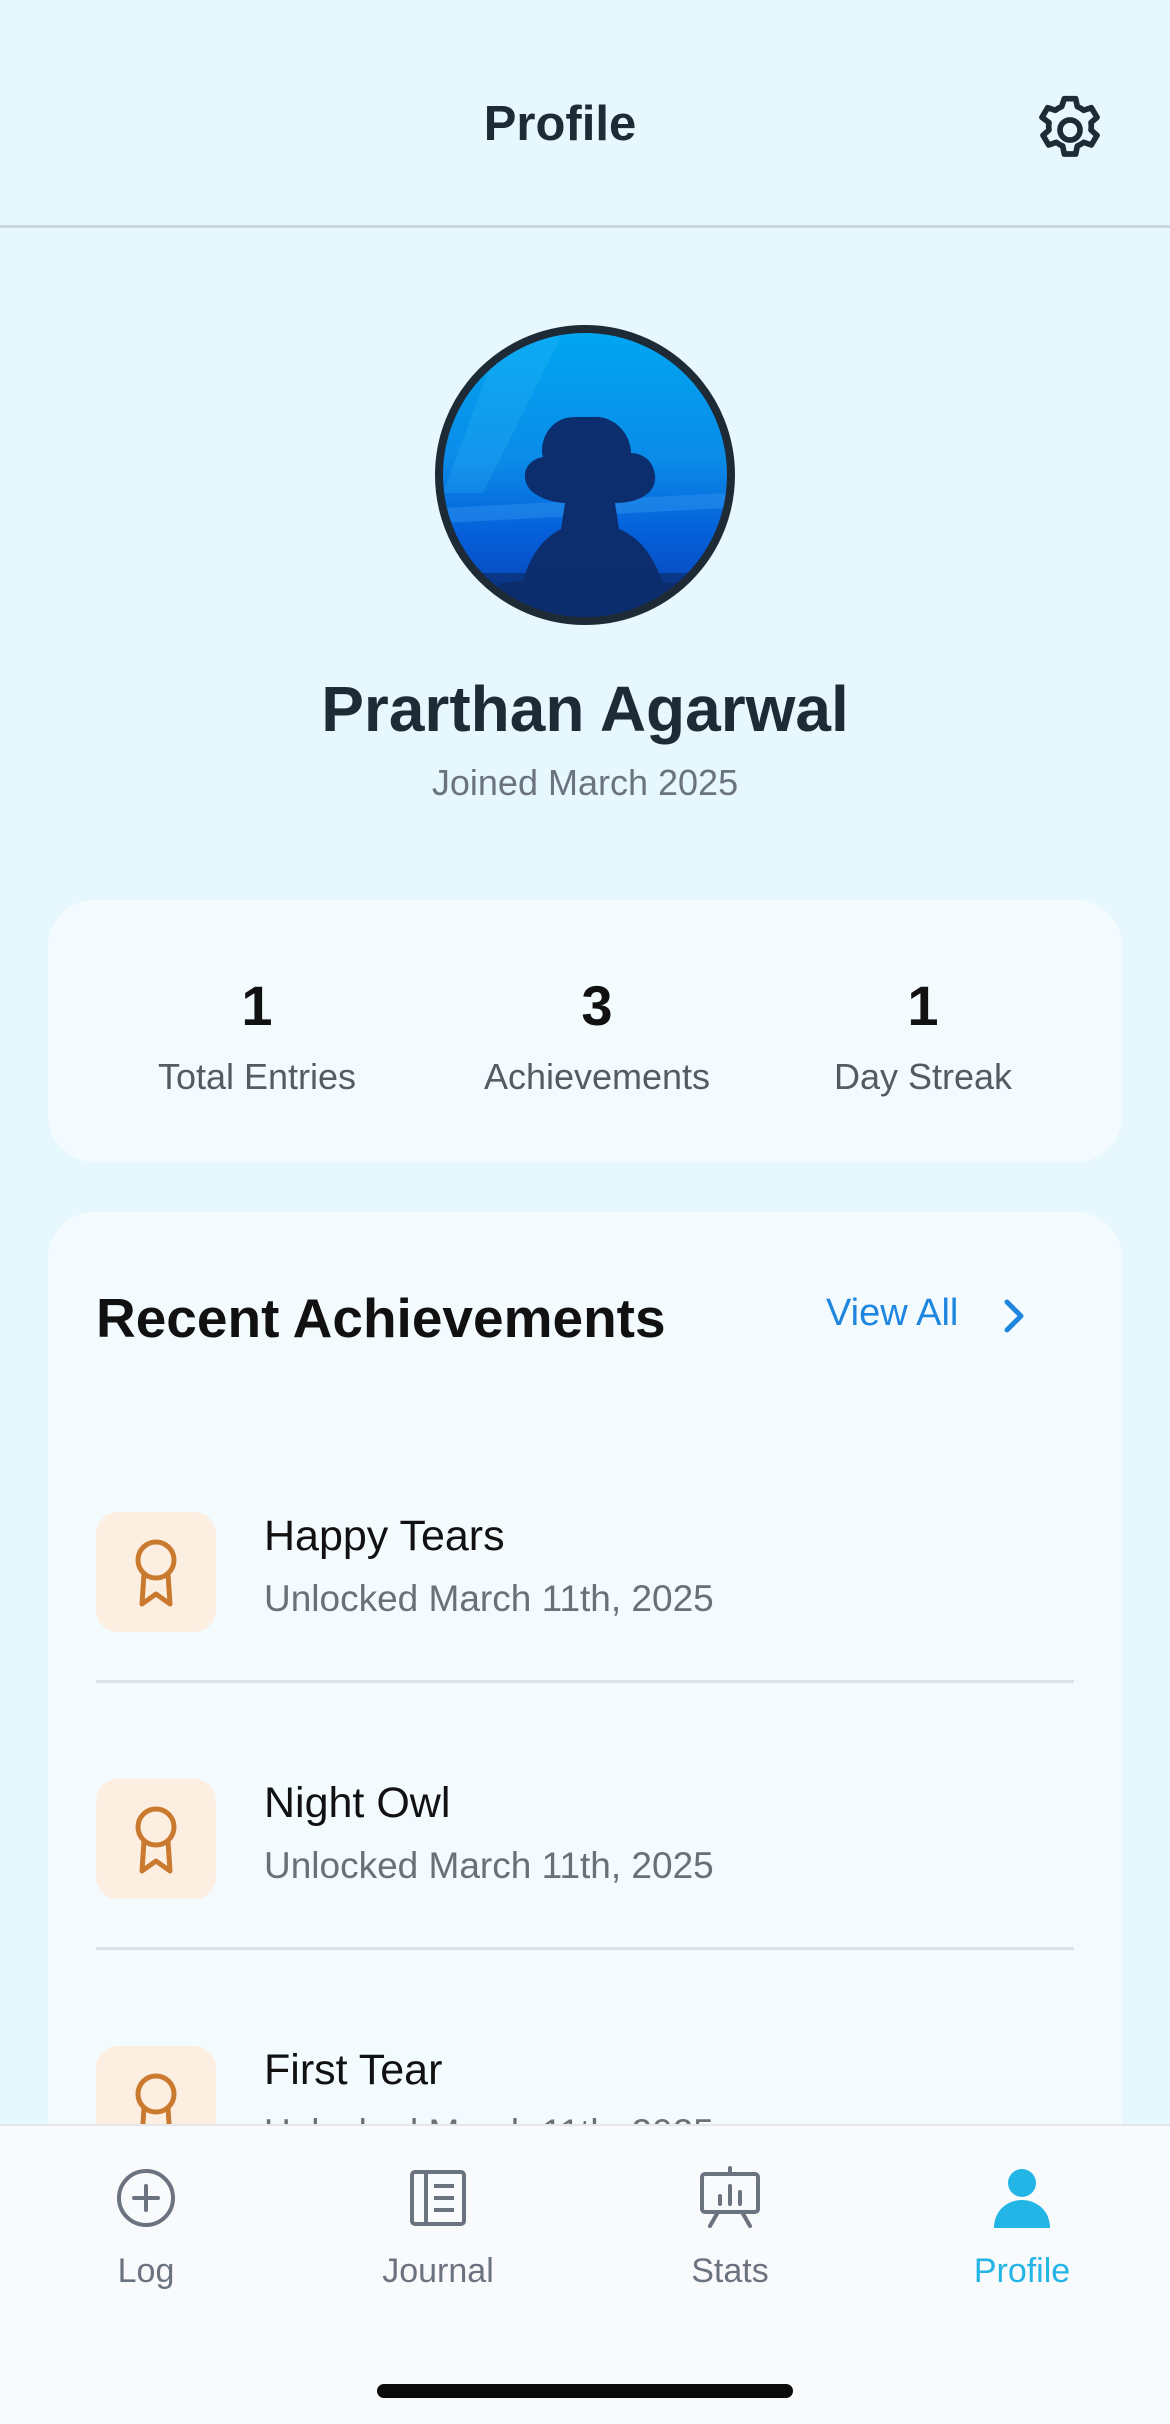 This screenshot has width=1170, height=2424. I want to click on presentation-chart-icon, so click(730, 2197).